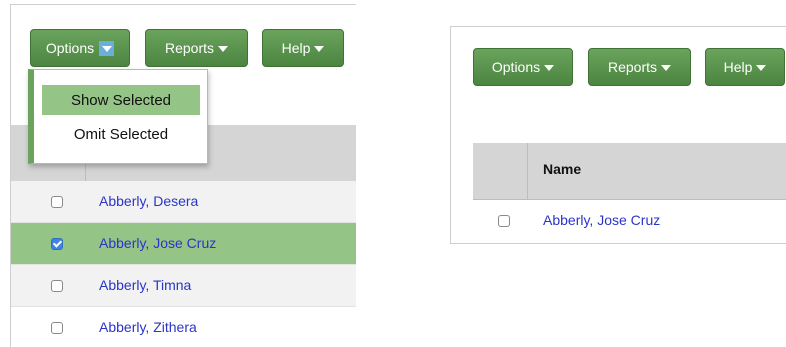  I want to click on row-checkbox-checked, so click(57, 244).